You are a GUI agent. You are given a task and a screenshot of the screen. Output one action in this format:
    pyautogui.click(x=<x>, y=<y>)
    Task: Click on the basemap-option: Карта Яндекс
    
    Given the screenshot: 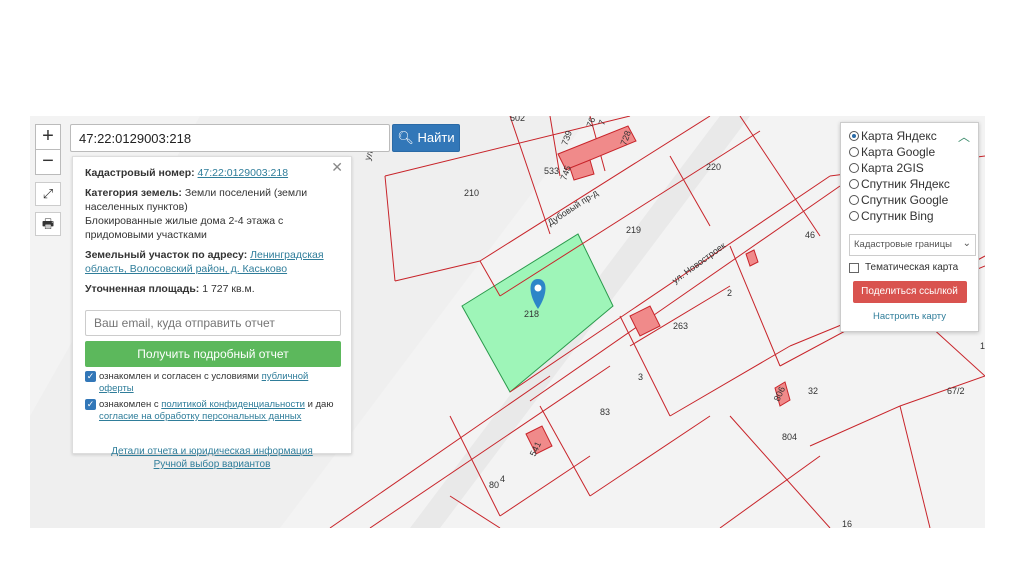 What is the action you would take?
    pyautogui.click(x=909, y=136)
    